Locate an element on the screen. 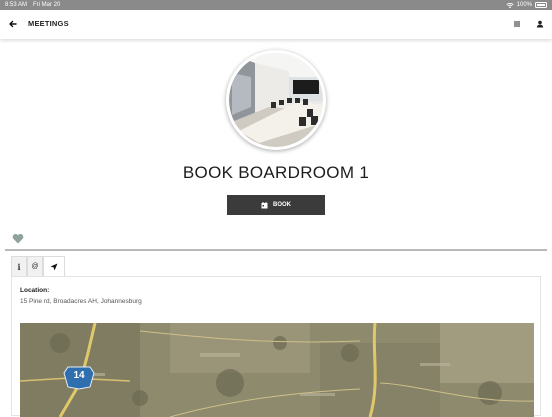  detail-tabs: i @ is located at coordinates (38, 266).